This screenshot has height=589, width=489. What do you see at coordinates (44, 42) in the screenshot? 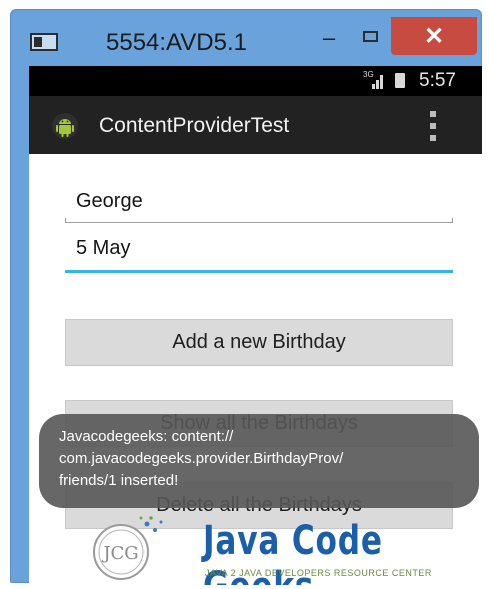
I see `emulator-window-icon` at bounding box center [44, 42].